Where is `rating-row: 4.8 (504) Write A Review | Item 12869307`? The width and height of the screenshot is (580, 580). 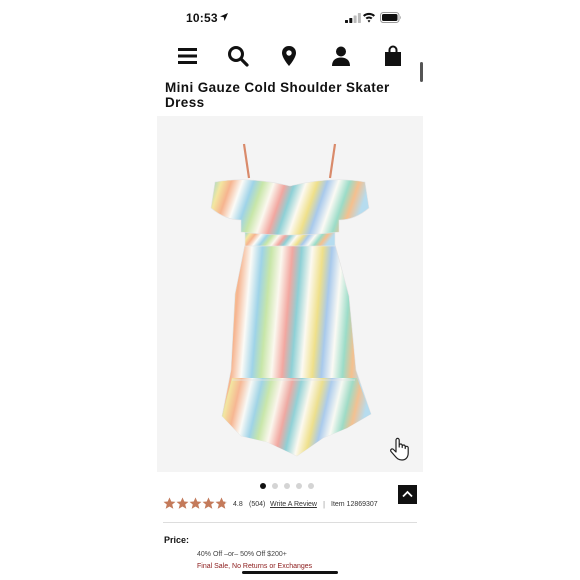 rating-row: 4.8 (504) Write A Review | Item 12869307 is located at coordinates (293, 505).